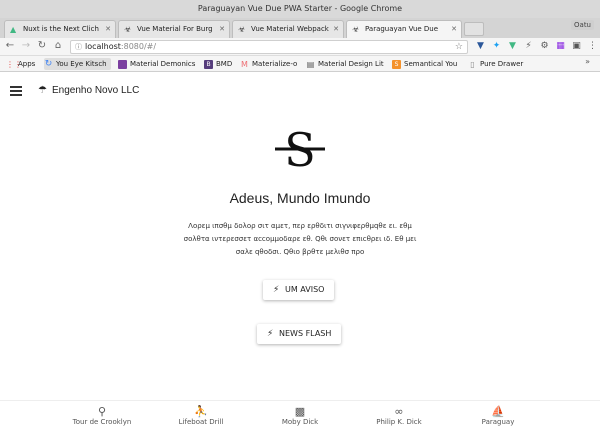  I want to click on tab-vue-material-webpack: ☣ Vue Material Webpack ✕, so click(288, 29).